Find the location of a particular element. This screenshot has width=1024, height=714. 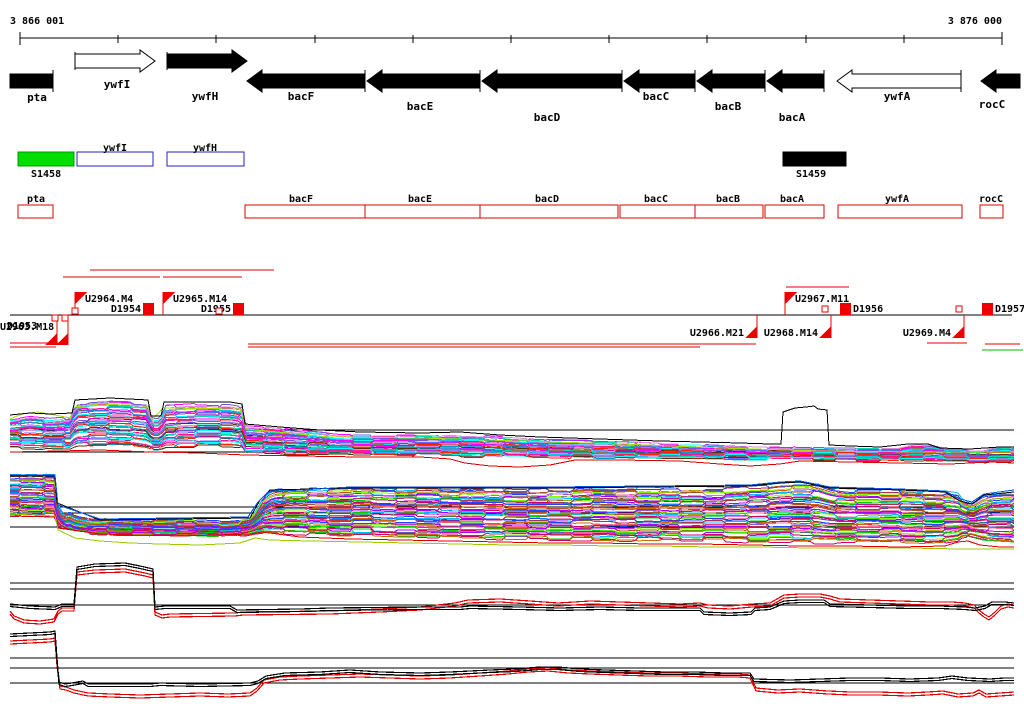

cds-label-bacB: bacB is located at coordinates (728, 199).